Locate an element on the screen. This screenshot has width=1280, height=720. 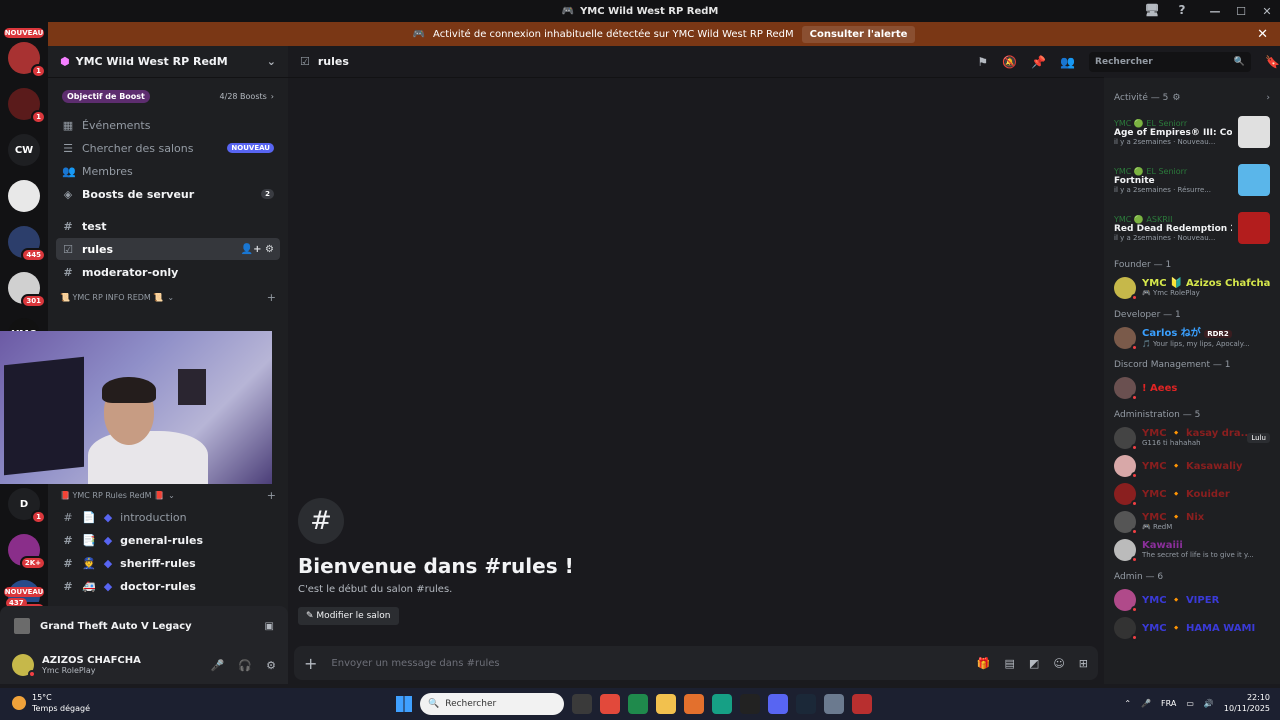
gift-icon: 🎁 is located at coordinates (984, 663).